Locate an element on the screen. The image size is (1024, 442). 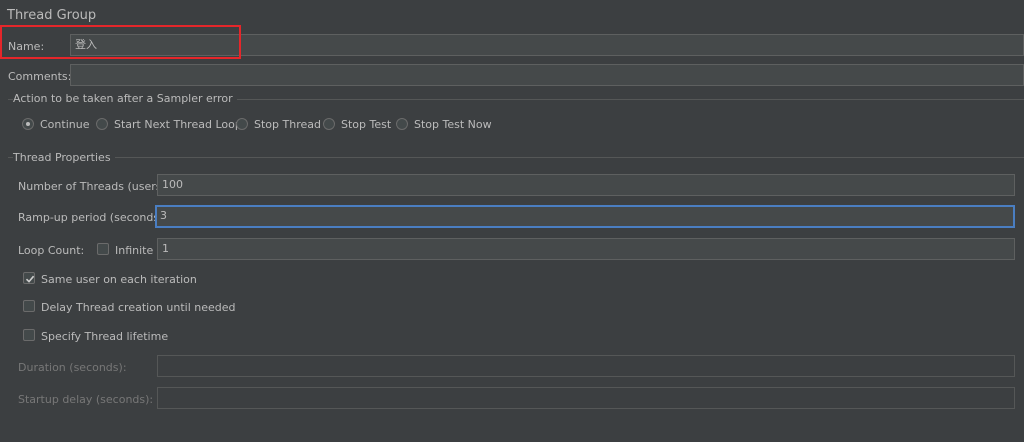
thread-properties-group-title: Thread Properties is located at coordinates (64, 157).